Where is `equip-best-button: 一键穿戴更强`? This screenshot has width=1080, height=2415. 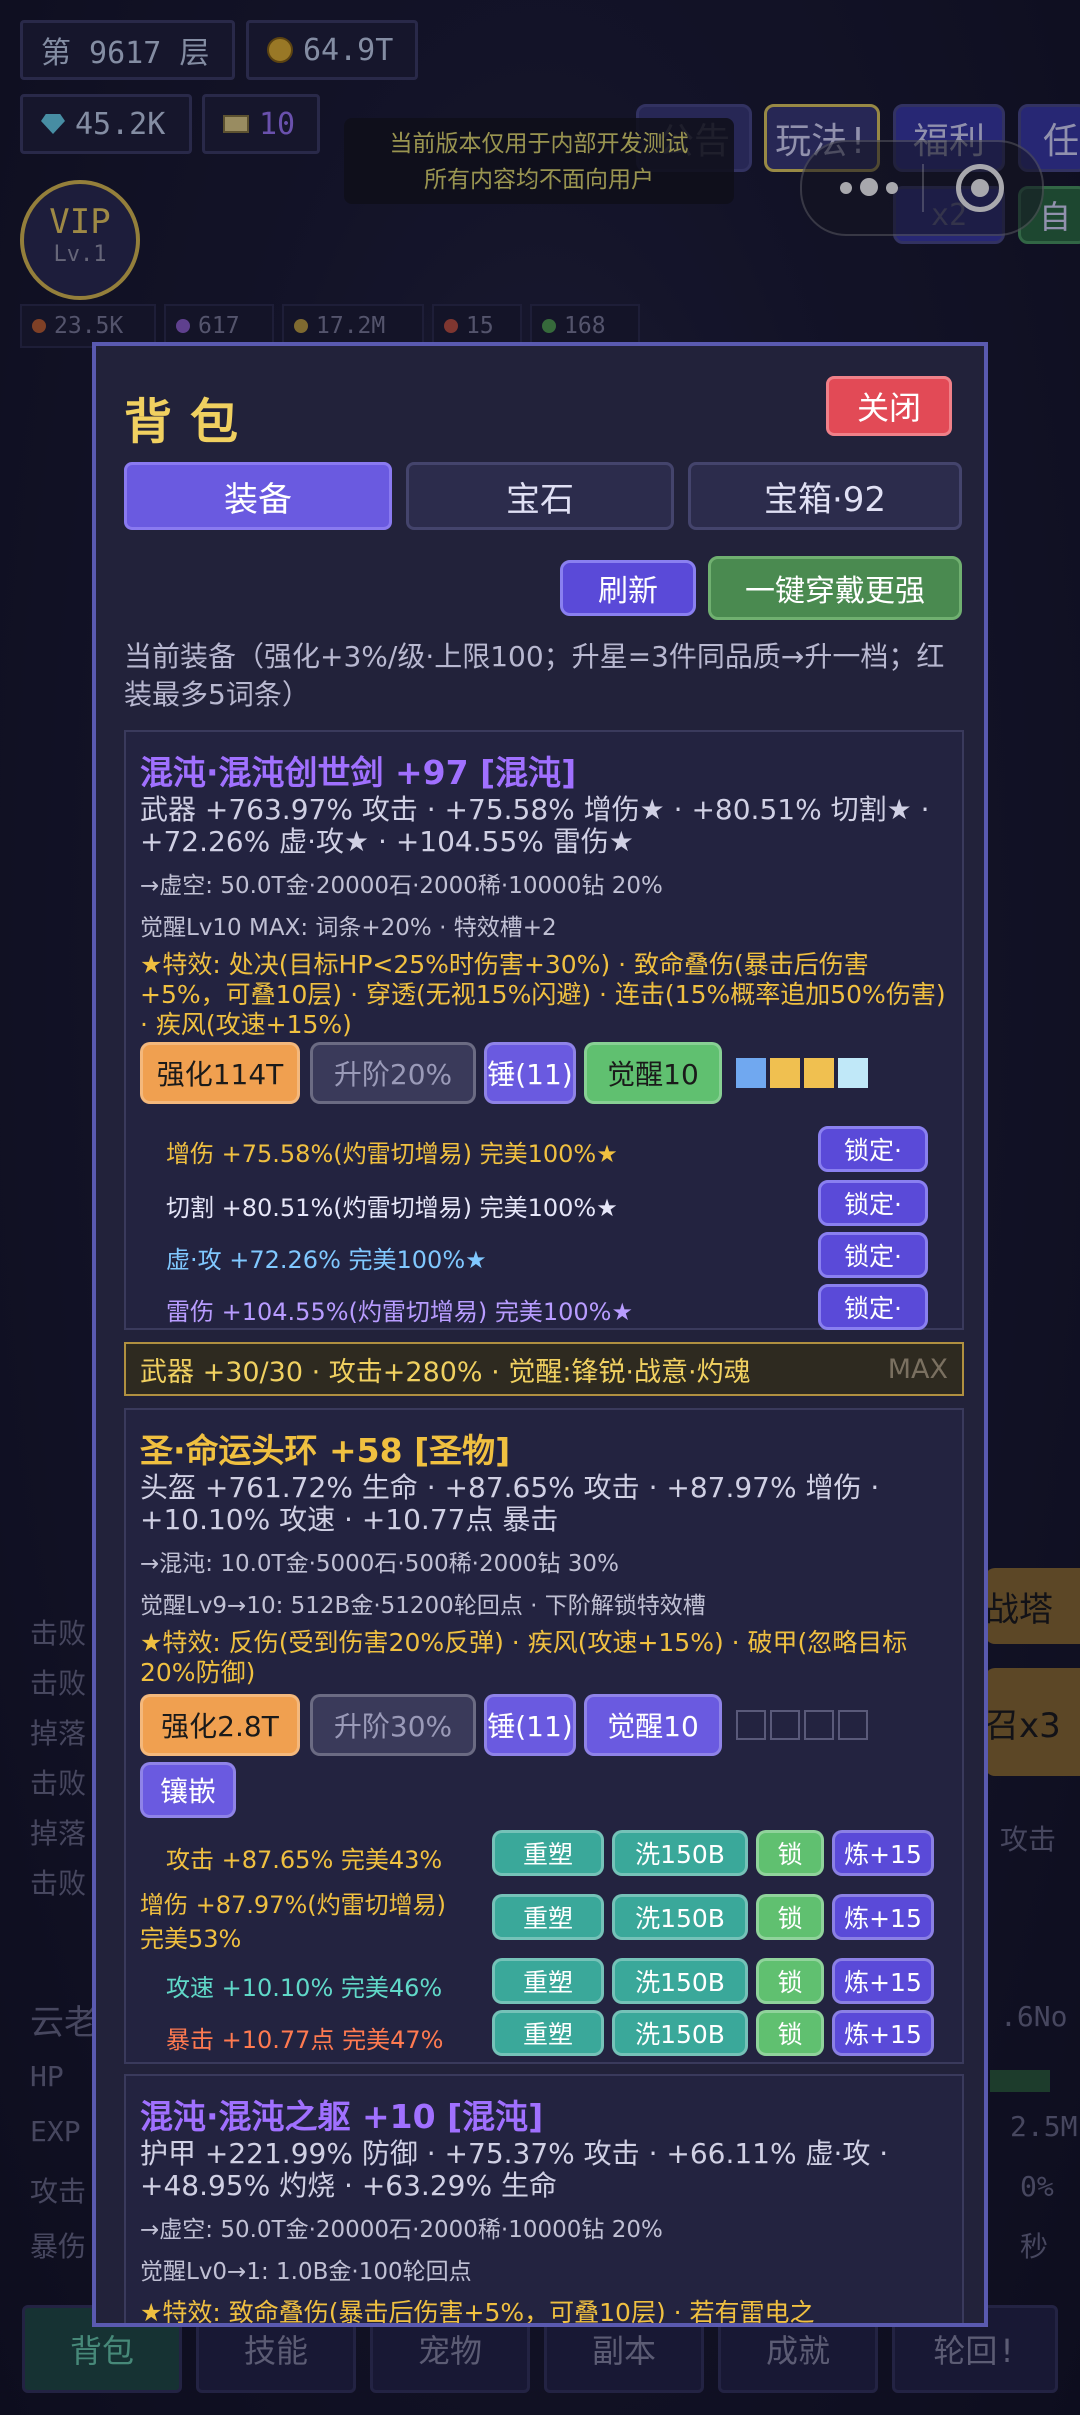 equip-best-button: 一键穿戴更强 is located at coordinates (835, 588).